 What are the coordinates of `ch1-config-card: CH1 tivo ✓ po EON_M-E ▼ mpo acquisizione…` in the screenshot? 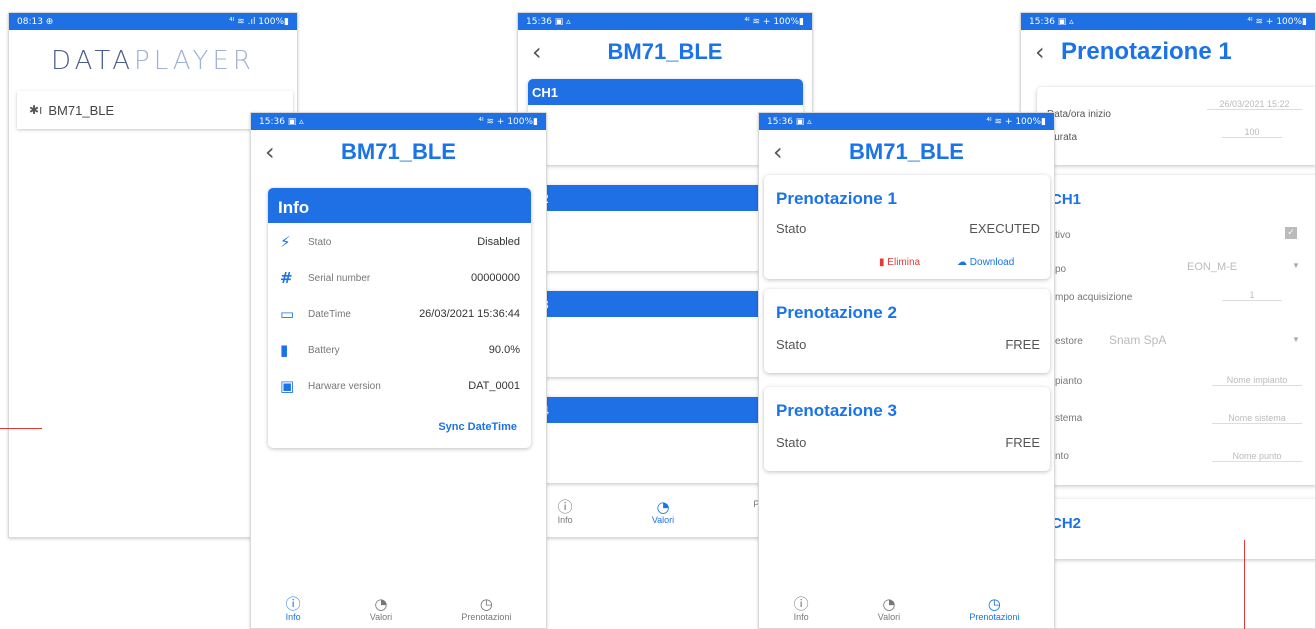 It's located at (1176, 330).